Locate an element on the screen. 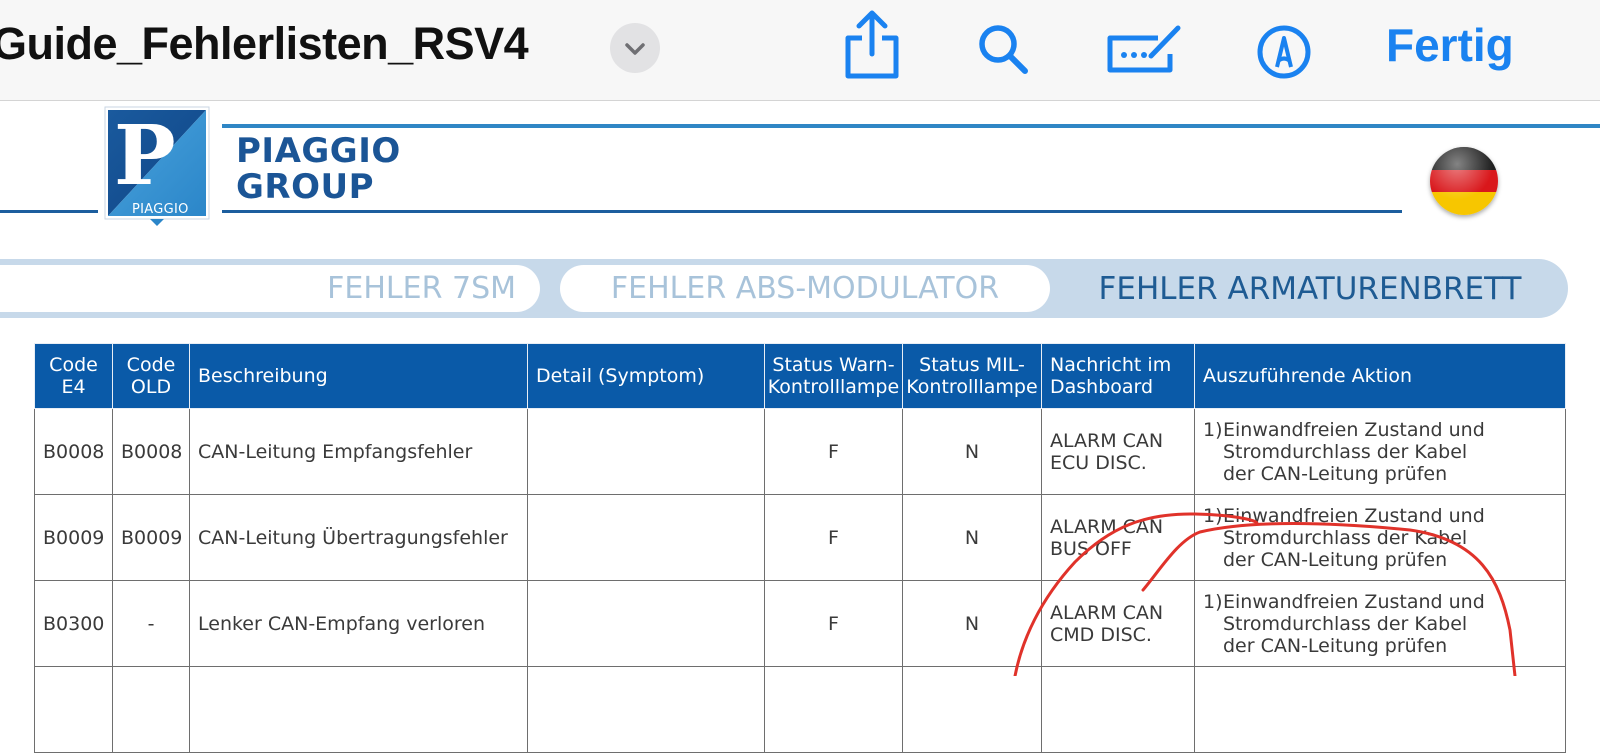 The height and width of the screenshot is (753, 1600). pdf-toolbar: Guide_Fehlerlisten_RSV4 Fertig is located at coordinates (800, 50).